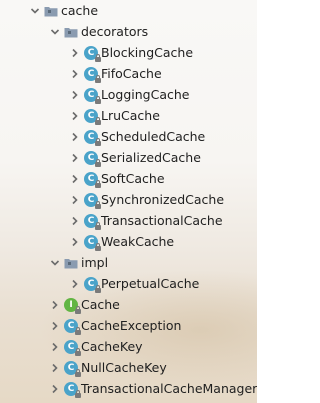 The image size is (320, 403). I want to click on tree-node-cache: cache, so click(128, 10).